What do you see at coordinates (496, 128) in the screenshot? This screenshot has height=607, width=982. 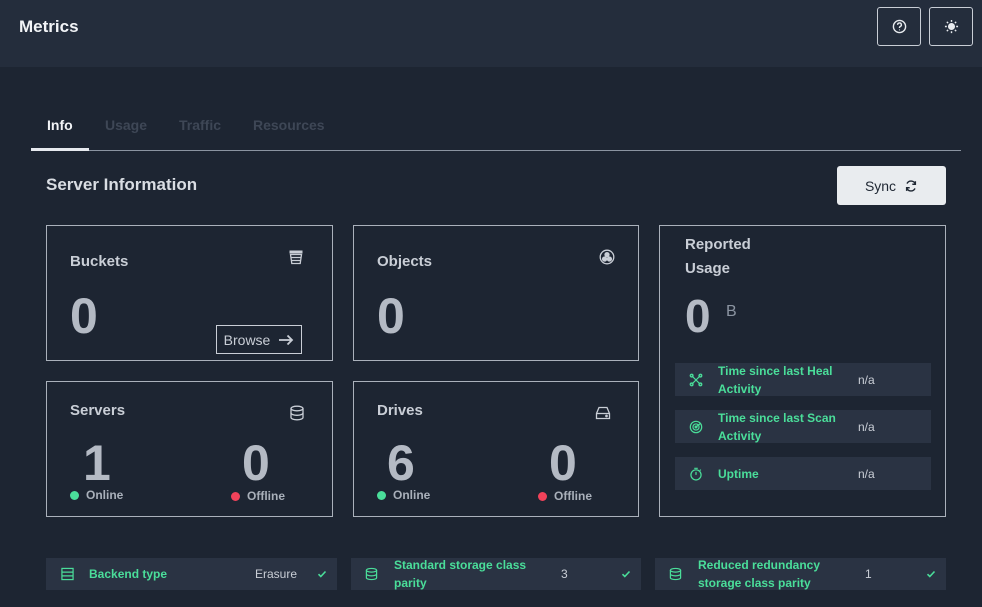 I see `tab-bar: Info Usage Traffic Resources` at bounding box center [496, 128].